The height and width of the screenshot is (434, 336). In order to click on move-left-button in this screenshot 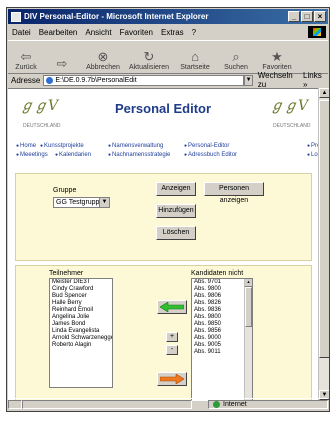, I will do `click(172, 307)`.